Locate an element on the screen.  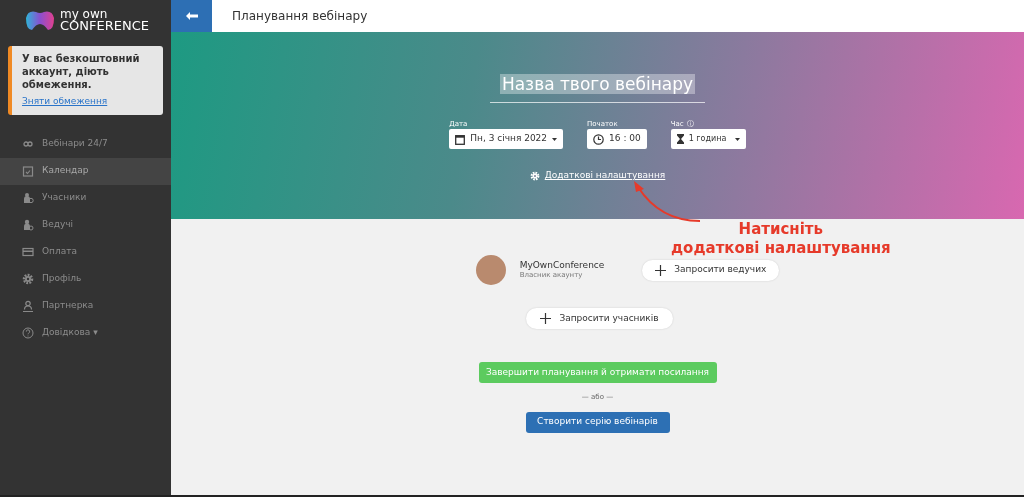
date-dropdown: Пн, 3 січня 2022 is located at coordinates (506, 139).